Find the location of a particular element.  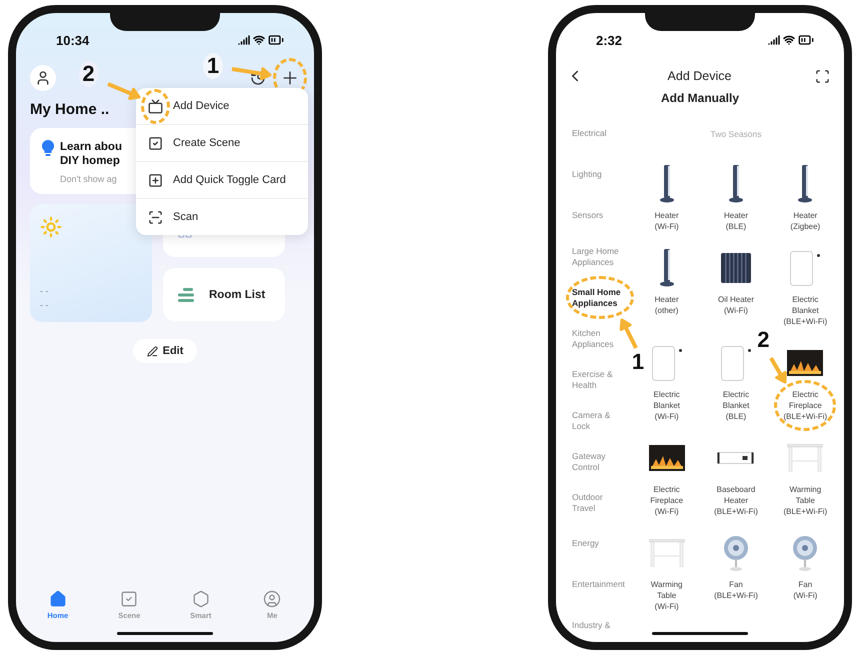

category-item: Exercise & Health is located at coordinates (600, 379).